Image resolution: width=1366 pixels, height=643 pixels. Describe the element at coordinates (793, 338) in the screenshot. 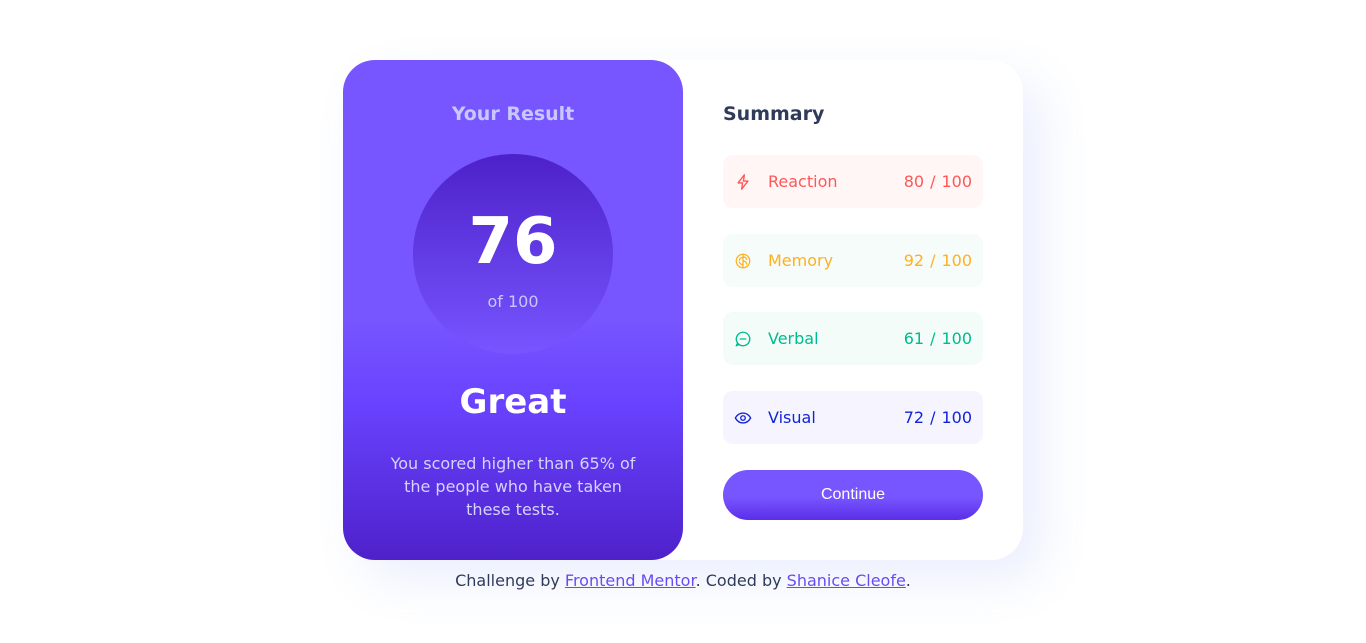

I see `summary-item-label: Verbal` at that location.